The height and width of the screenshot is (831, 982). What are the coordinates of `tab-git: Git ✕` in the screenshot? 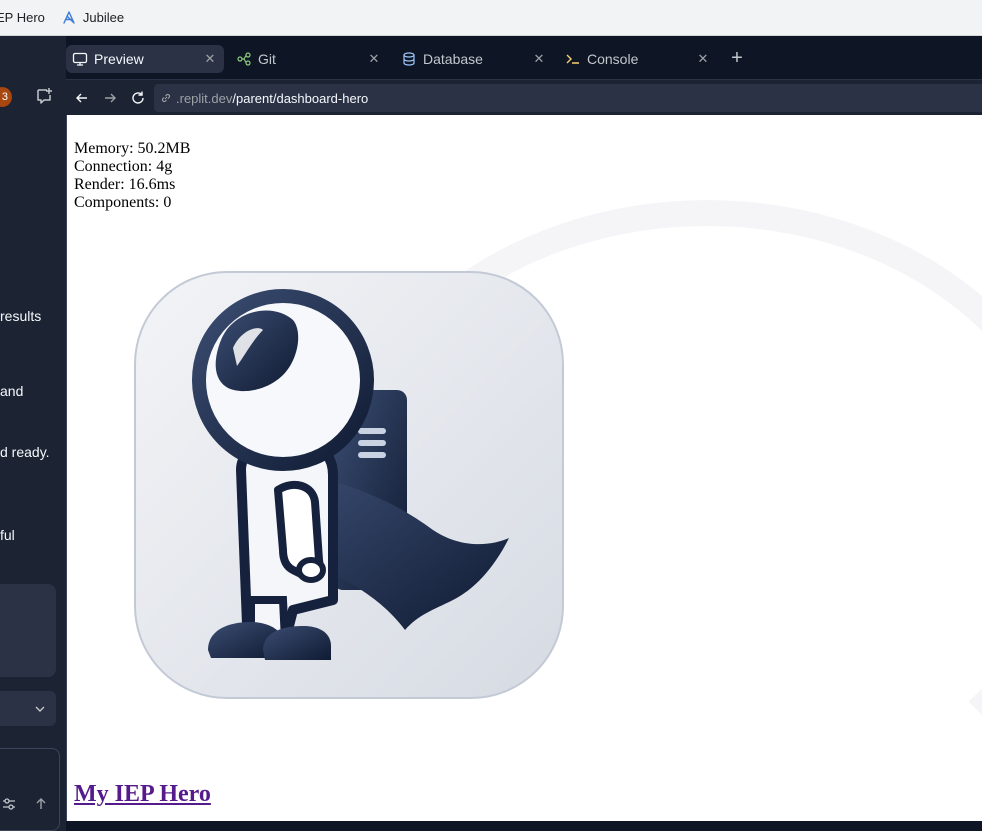 It's located at (309, 59).